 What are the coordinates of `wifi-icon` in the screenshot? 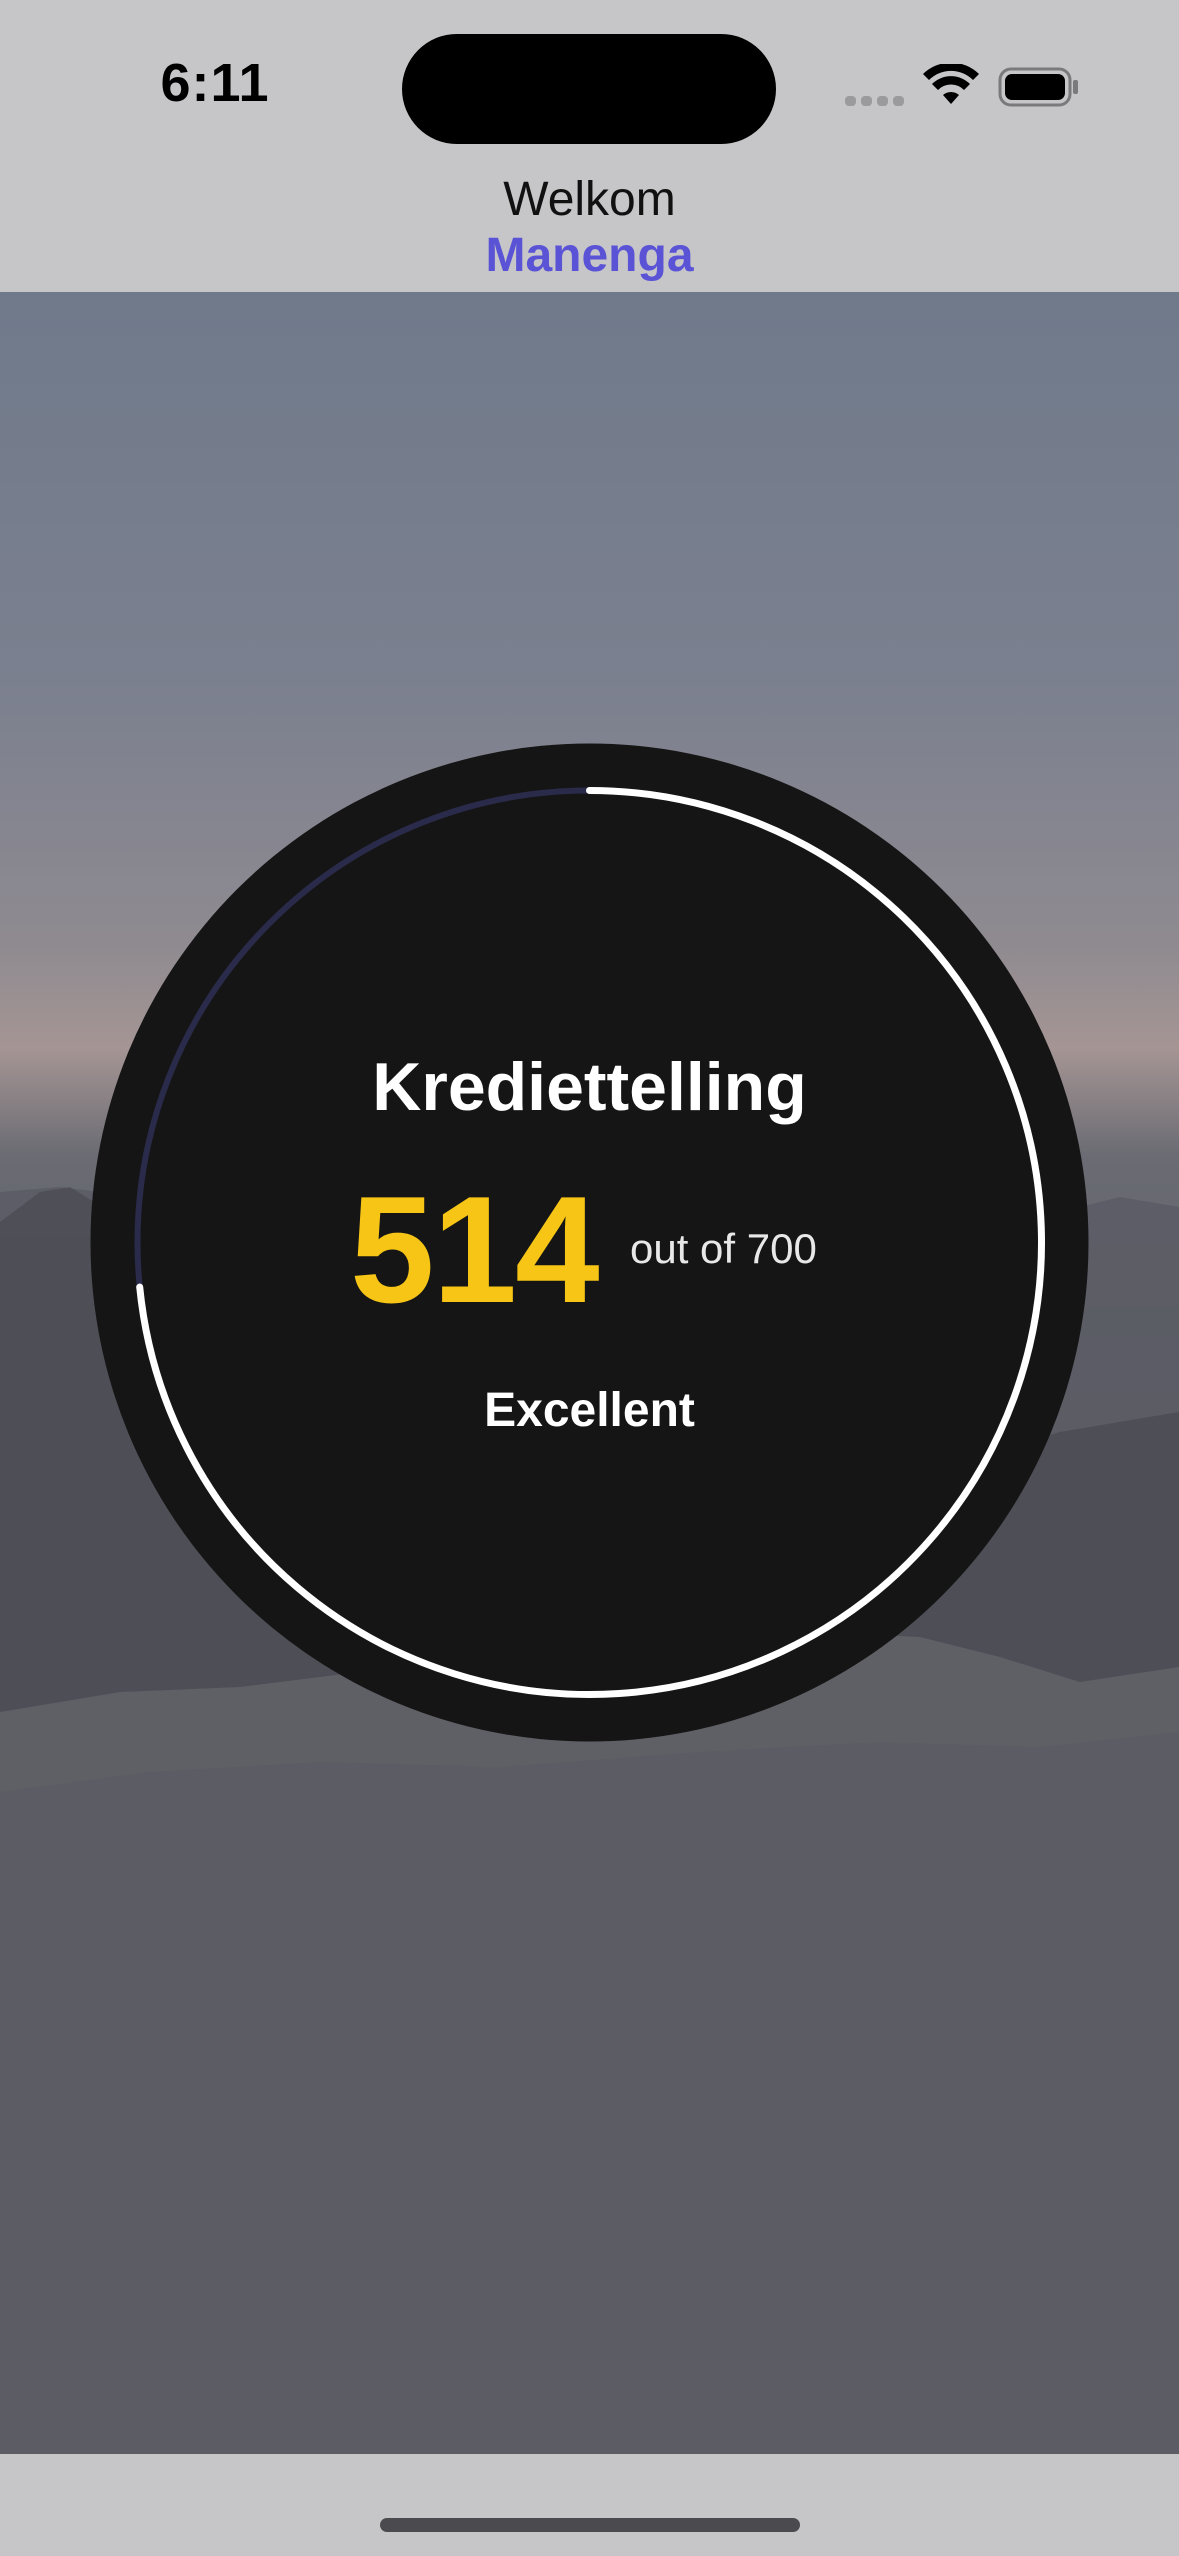 It's located at (951, 84).